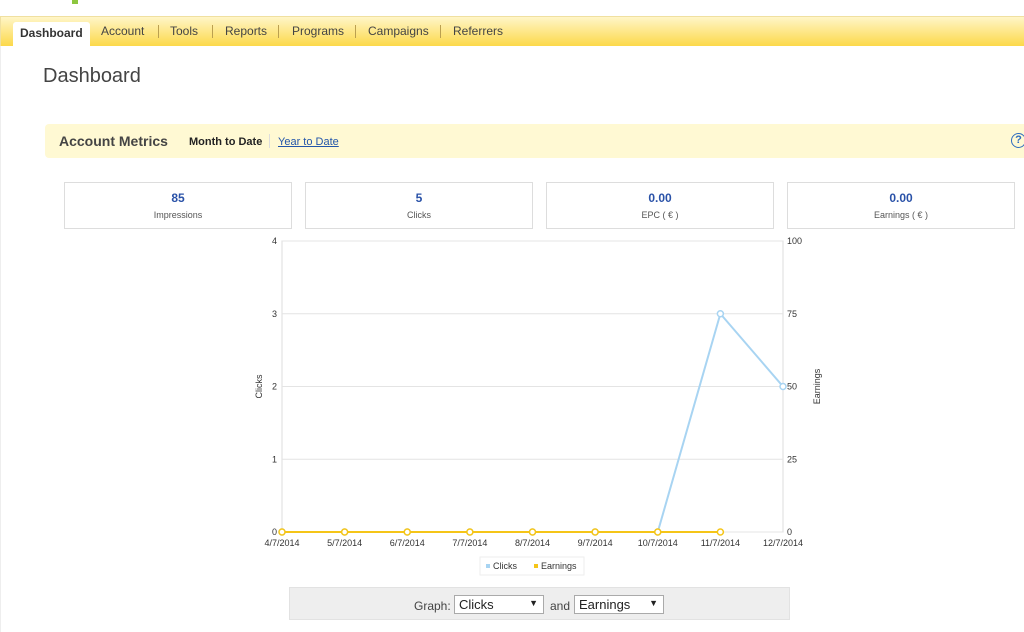 Image resolution: width=1024 pixels, height=632 pixels. I want to click on y2-tick-label: 25, so click(792, 459).